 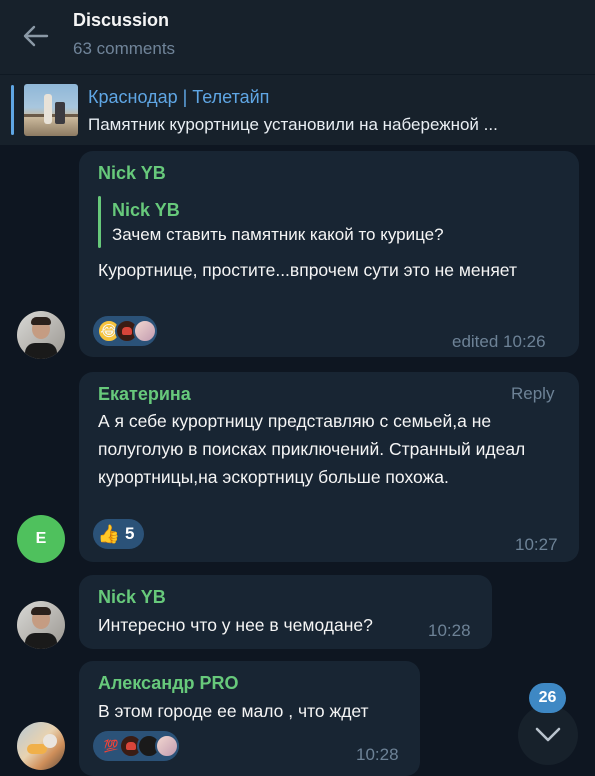 I want to click on author-name: Екатерина, so click(x=144, y=394).